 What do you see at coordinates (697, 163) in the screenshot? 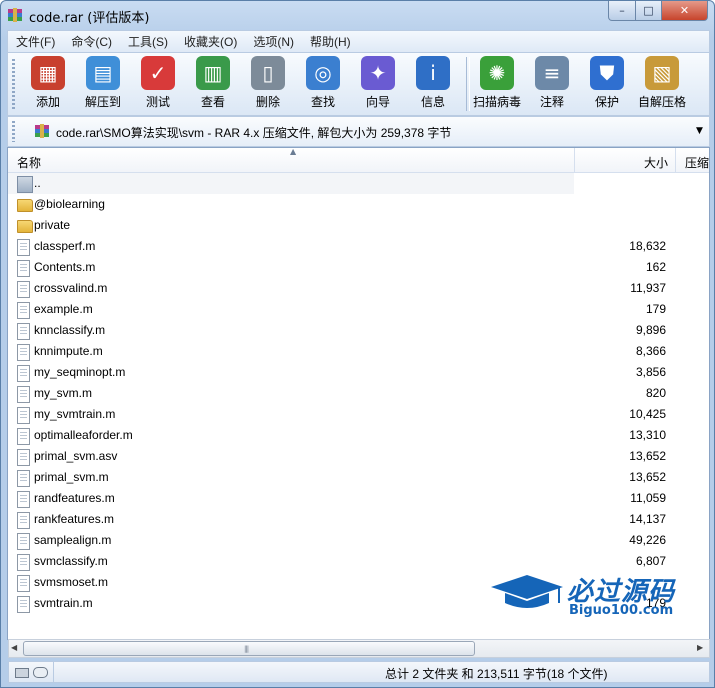
I see `column-packed-label: 压缩` at bounding box center [697, 163].